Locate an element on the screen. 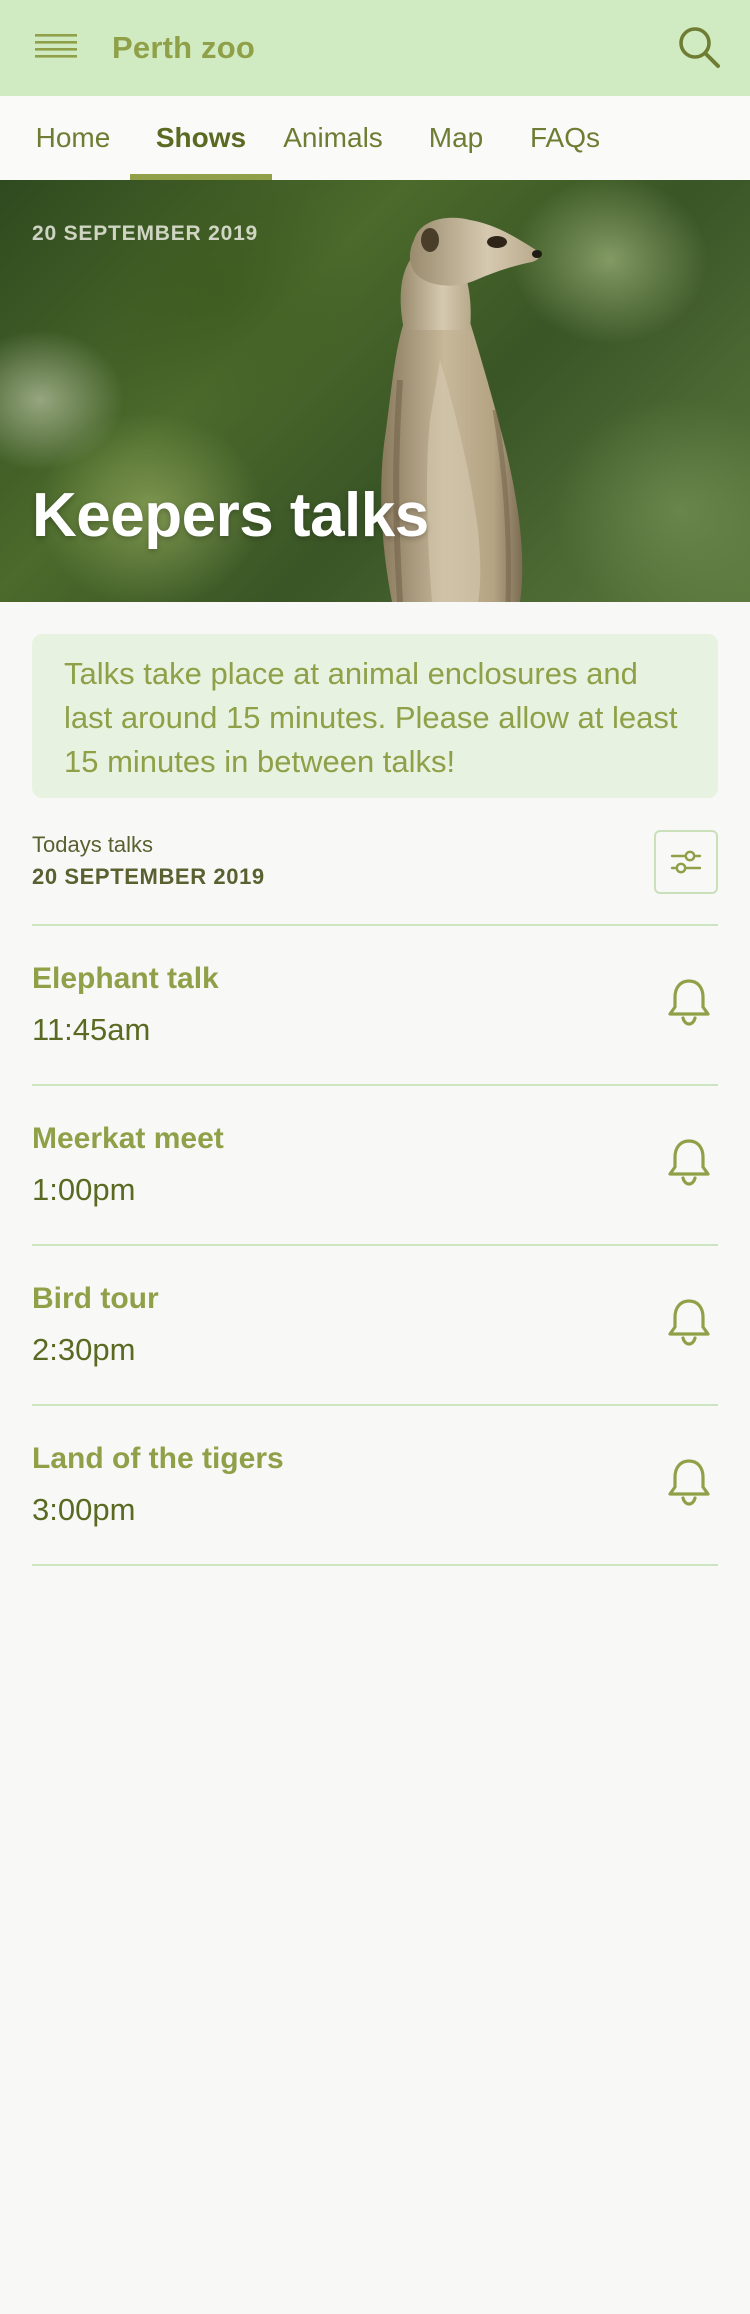 The image size is (750, 2314). filter-button is located at coordinates (686, 862).